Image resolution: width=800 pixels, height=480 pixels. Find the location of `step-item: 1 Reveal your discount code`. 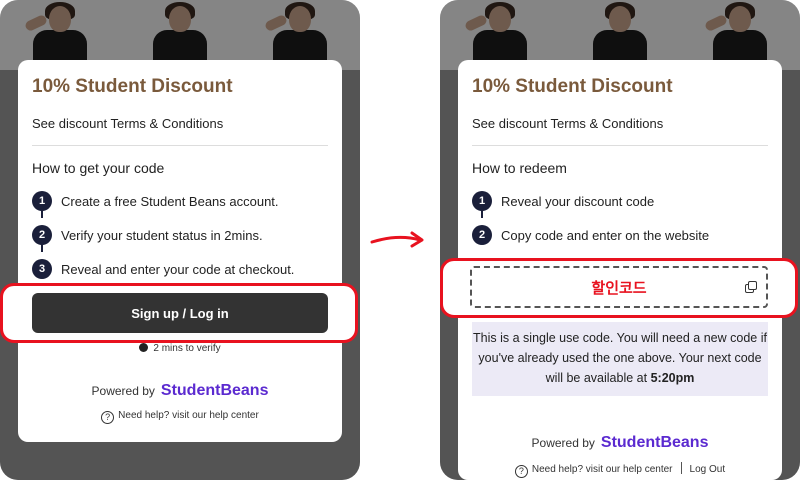

step-item: 1 Reveal your discount code is located at coordinates (620, 201).